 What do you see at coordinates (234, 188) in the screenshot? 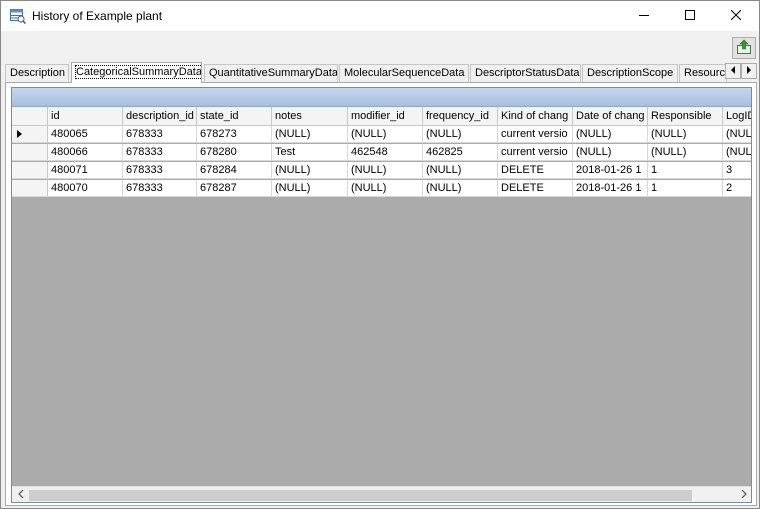
I see `cell-state-id: 678287` at bounding box center [234, 188].